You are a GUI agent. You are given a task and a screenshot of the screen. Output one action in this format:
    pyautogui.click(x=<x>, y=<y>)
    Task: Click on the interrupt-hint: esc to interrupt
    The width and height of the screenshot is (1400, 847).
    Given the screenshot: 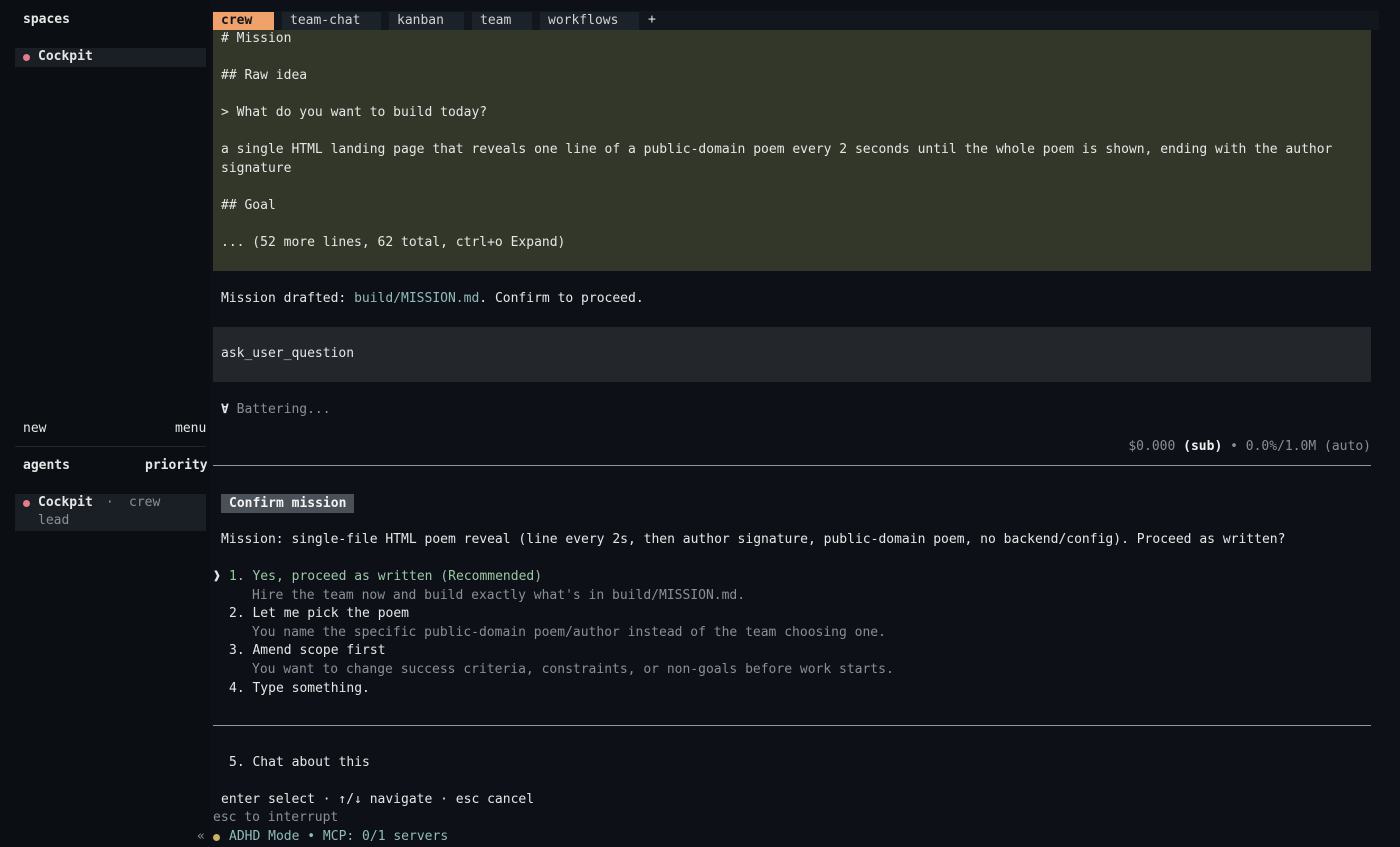 What is the action you would take?
    pyautogui.click(x=276, y=817)
    